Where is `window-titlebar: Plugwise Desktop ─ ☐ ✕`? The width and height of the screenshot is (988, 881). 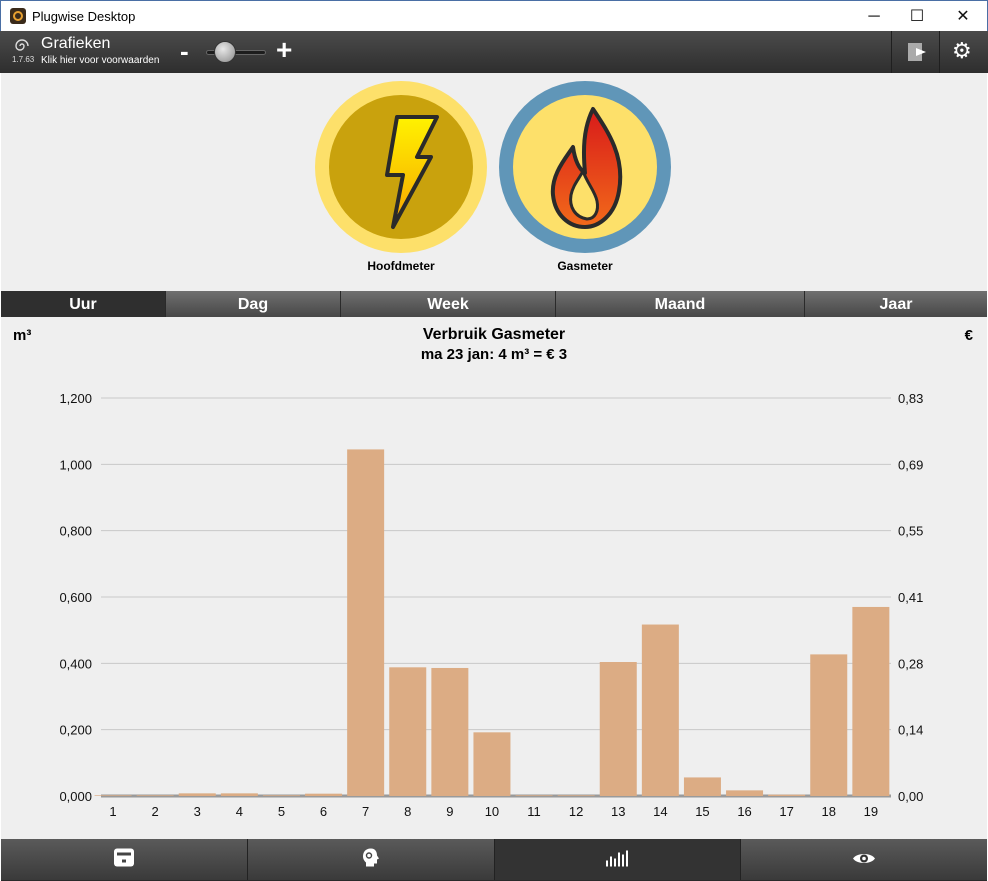 window-titlebar: Plugwise Desktop ─ ☐ ✕ is located at coordinates (494, 15).